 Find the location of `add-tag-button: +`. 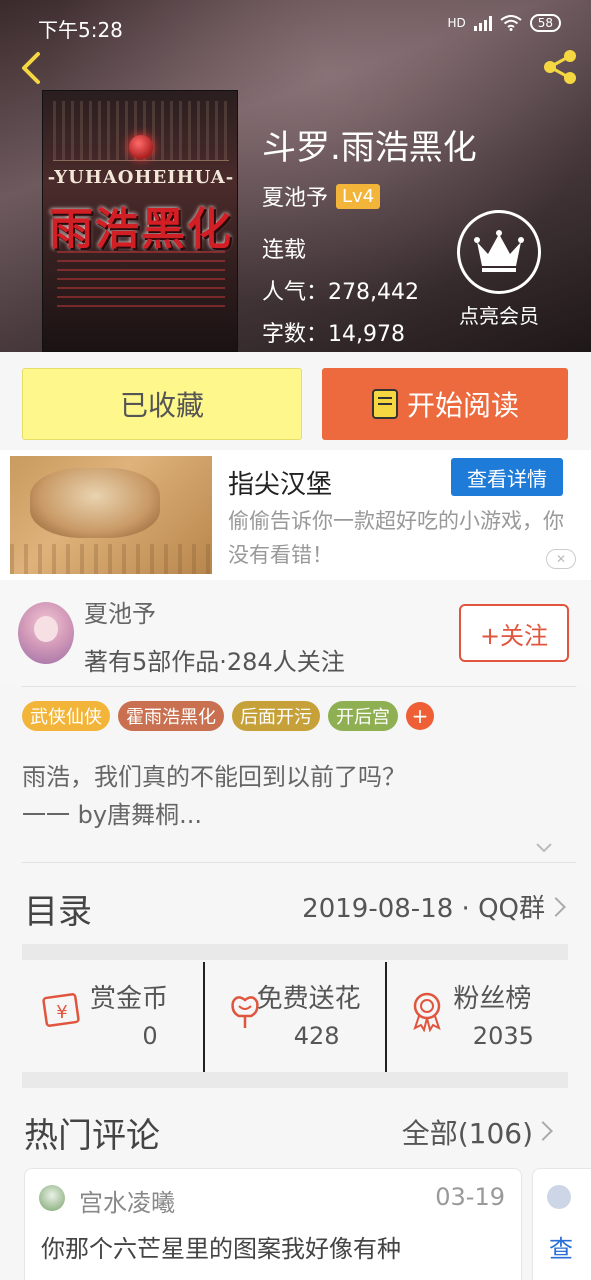

add-tag-button: + is located at coordinates (420, 716).